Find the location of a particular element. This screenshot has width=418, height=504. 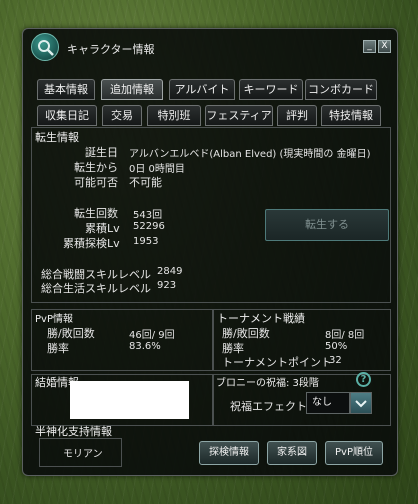

tab-collection-diary: 収集日記 is located at coordinates (67, 115).